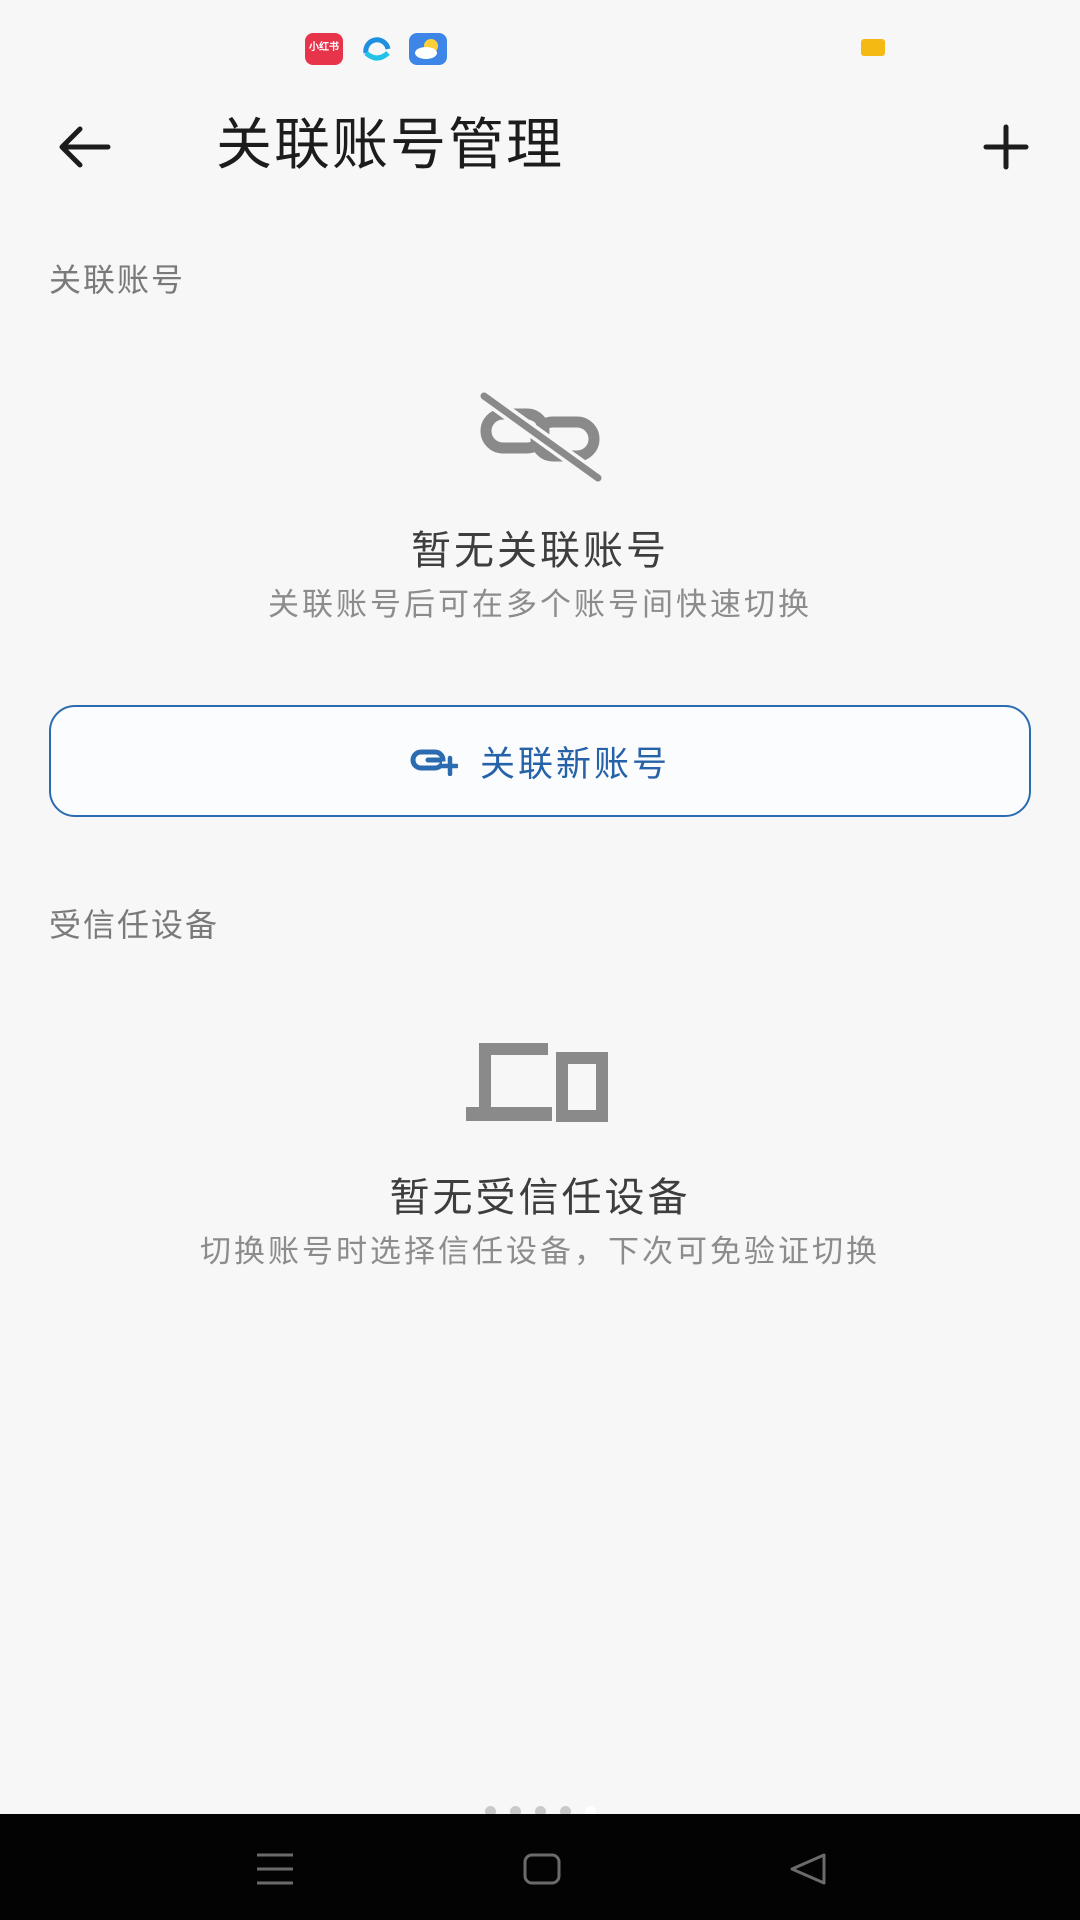  Describe the element at coordinates (574, 764) in the screenshot. I see `link-new-account-label: 关联新账号` at that location.